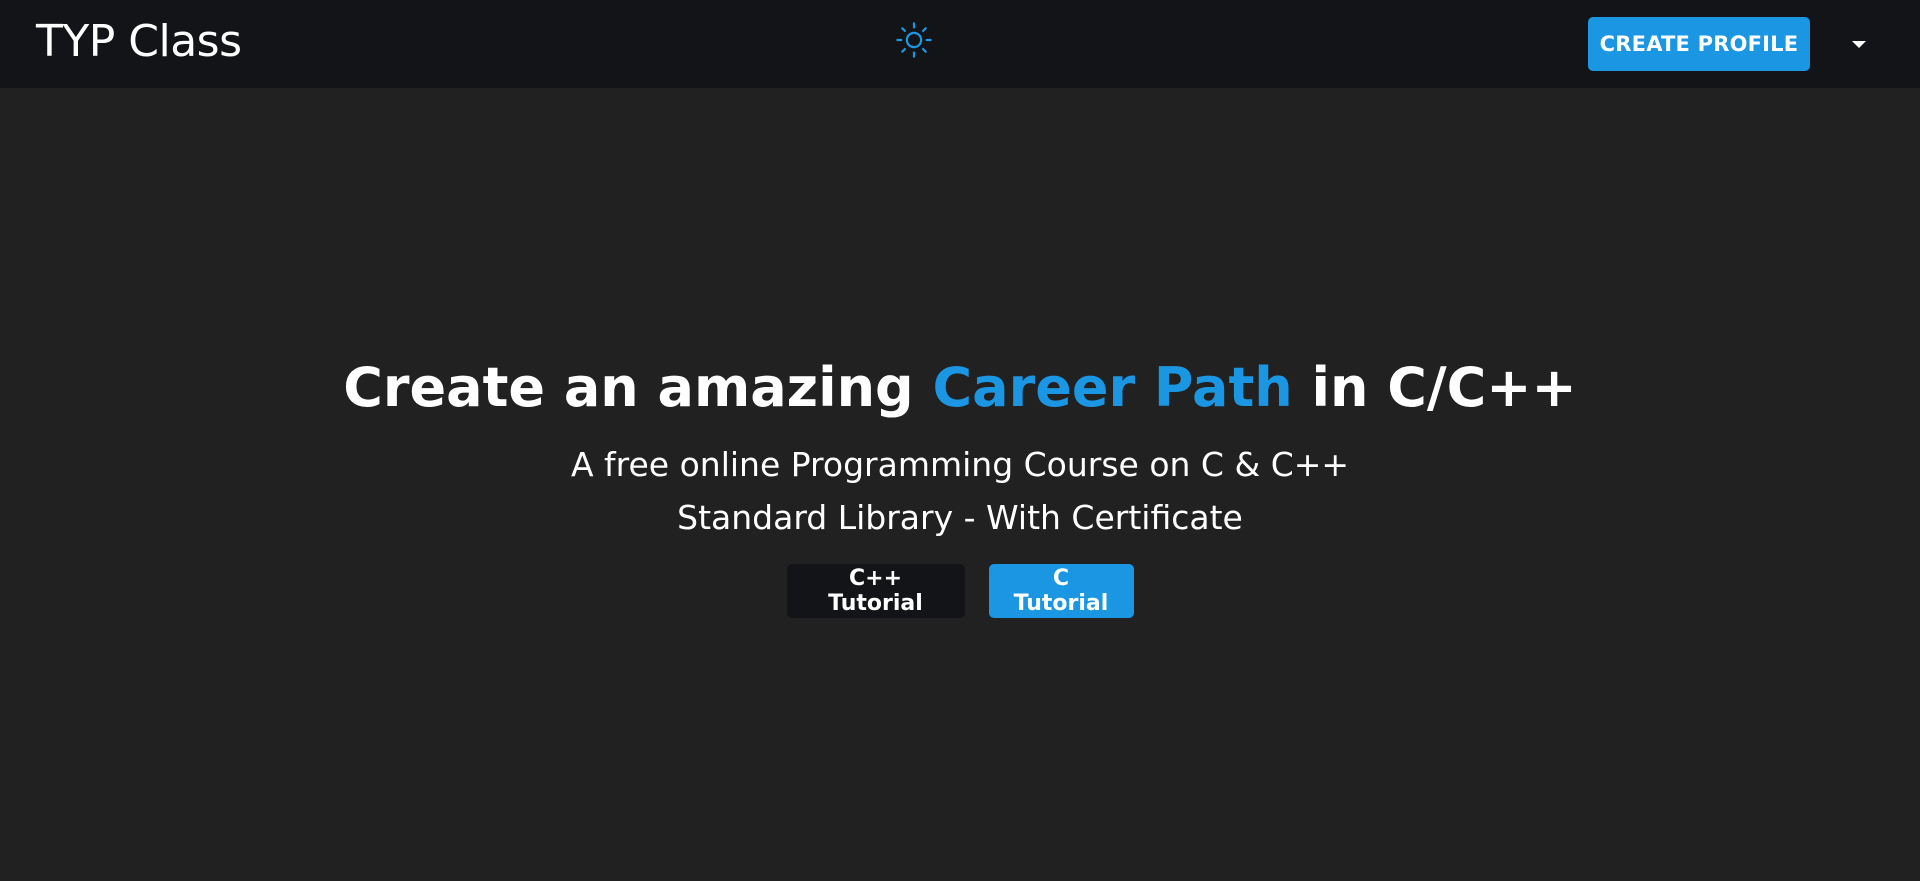  Describe the element at coordinates (1434, 387) in the screenshot. I see `hero-title-part2: in C/C++` at that location.